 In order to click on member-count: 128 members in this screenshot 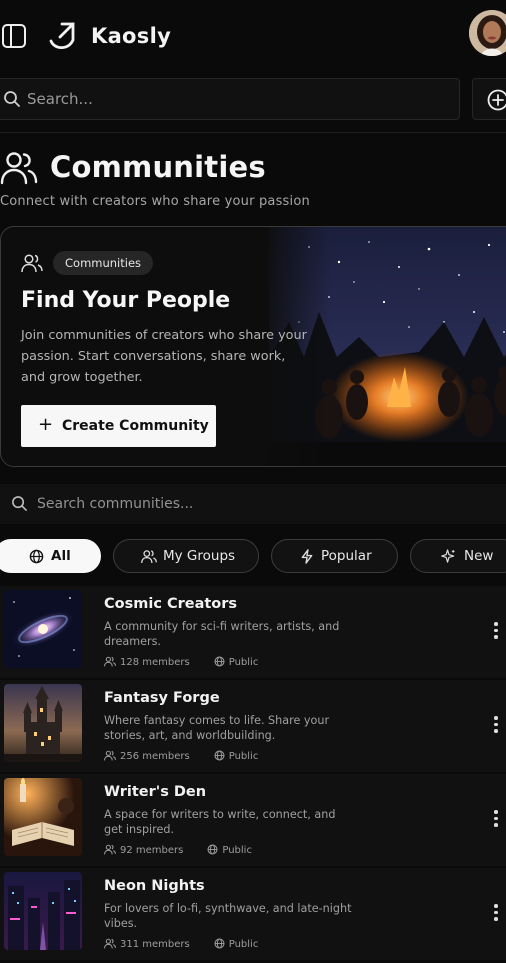, I will do `click(155, 662)`.